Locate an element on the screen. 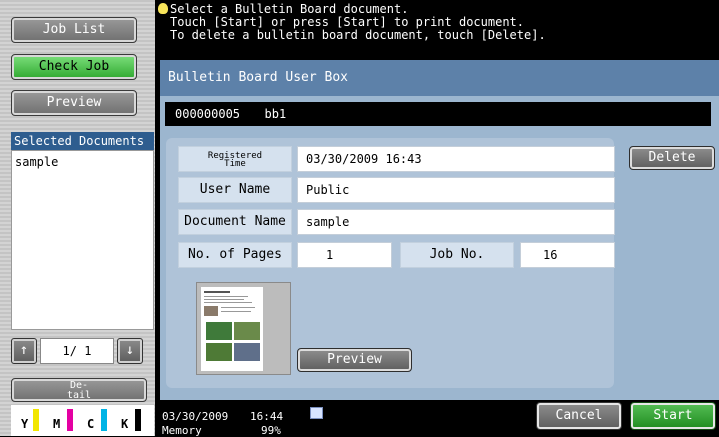 This screenshot has height=437, width=719. job-list-button: Job List is located at coordinates (74, 30).